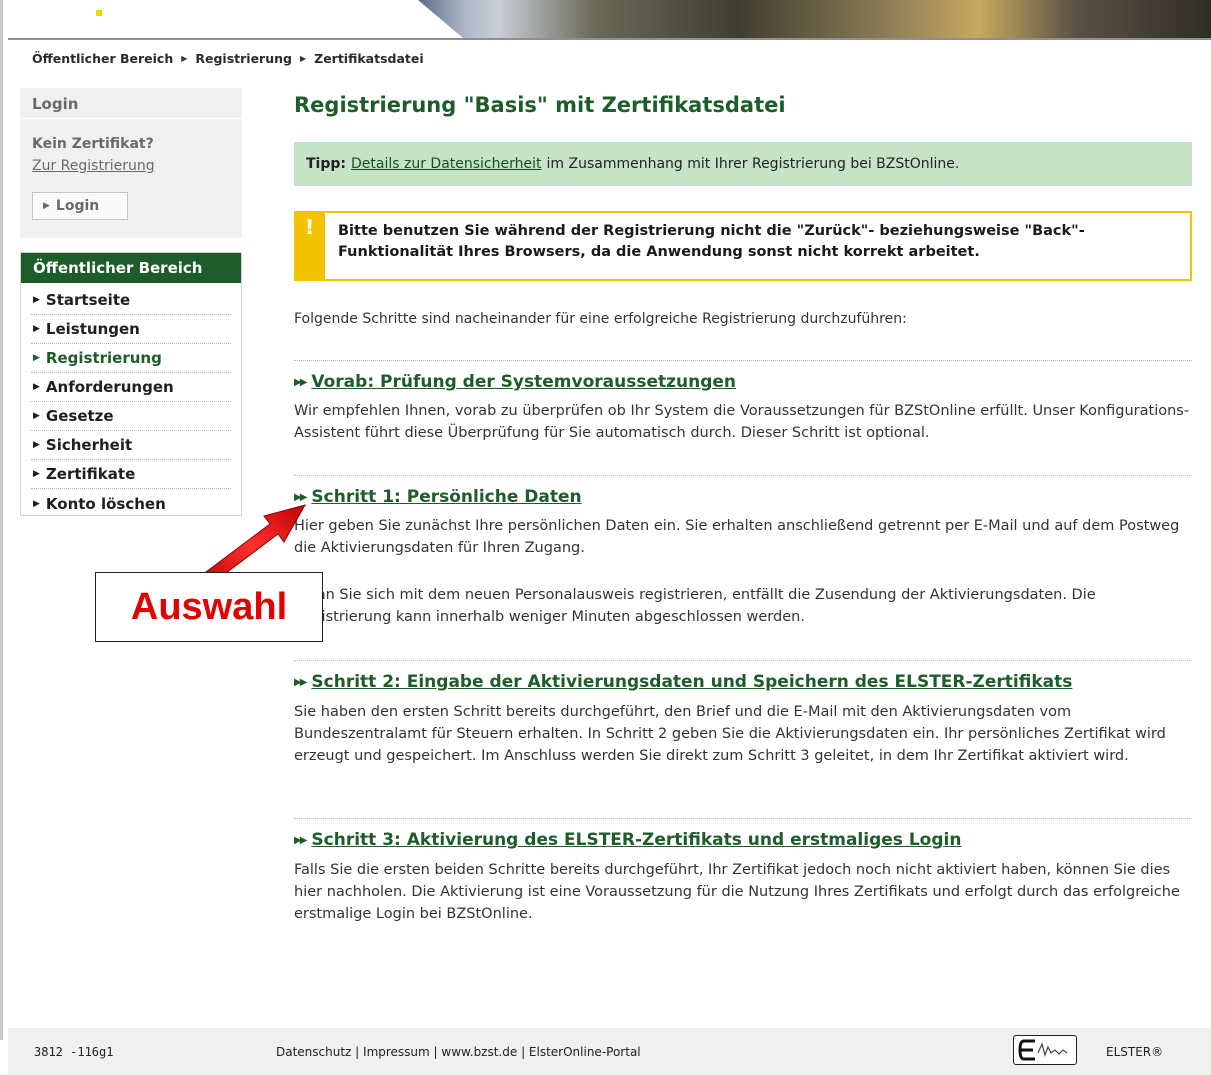 The image size is (1211, 1075). Describe the element at coordinates (1, 520) in the screenshot. I see `page-left-border` at that location.